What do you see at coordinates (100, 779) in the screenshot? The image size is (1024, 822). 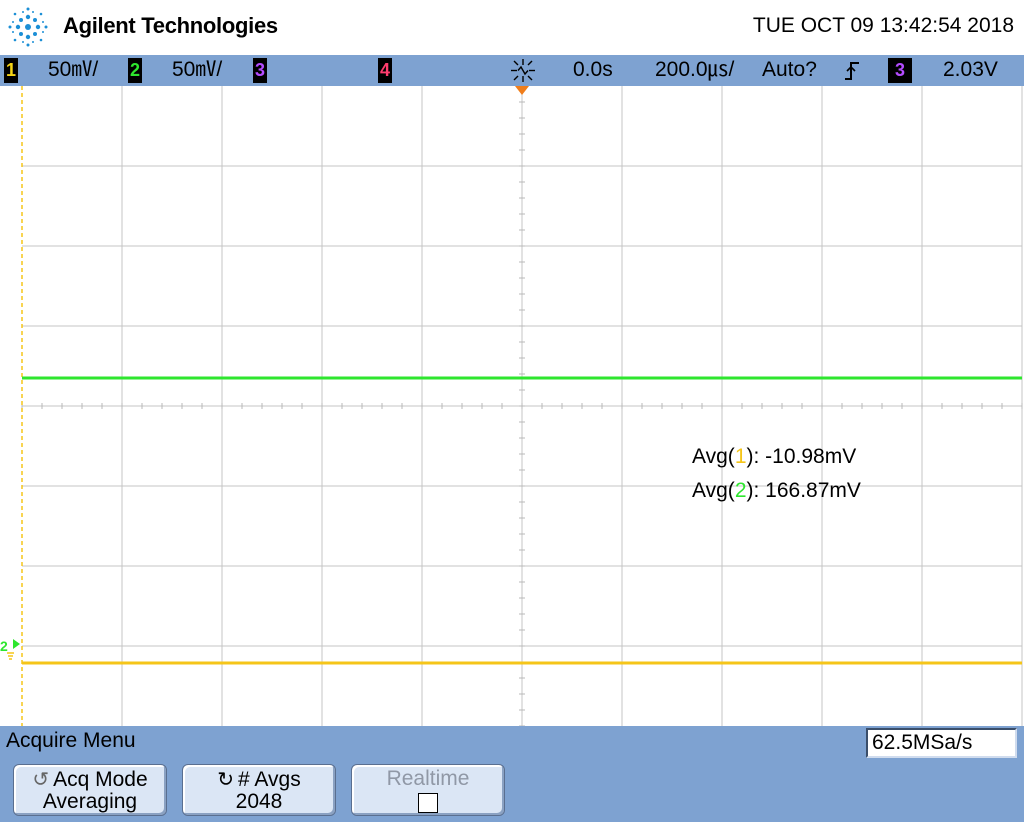 I see `acq-mode-label: Acq Mode` at bounding box center [100, 779].